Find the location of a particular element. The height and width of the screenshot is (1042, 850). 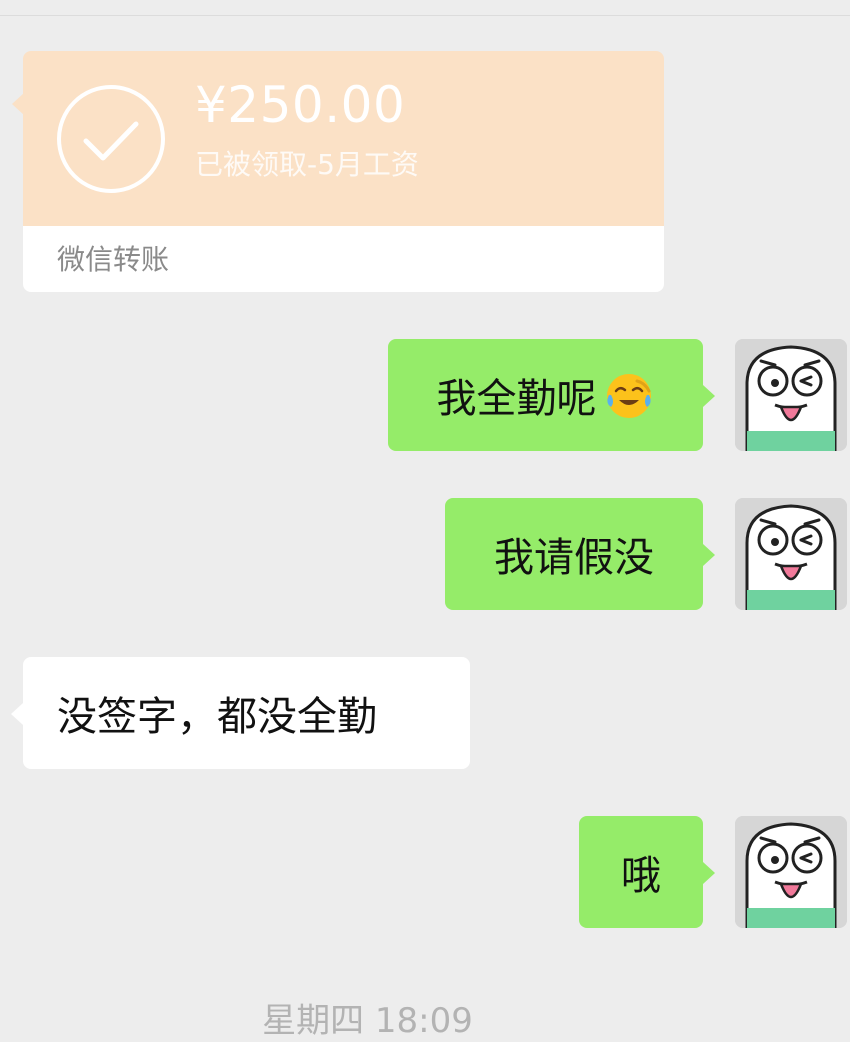

sent-message-bubble: 我请假没 is located at coordinates (580, 554).